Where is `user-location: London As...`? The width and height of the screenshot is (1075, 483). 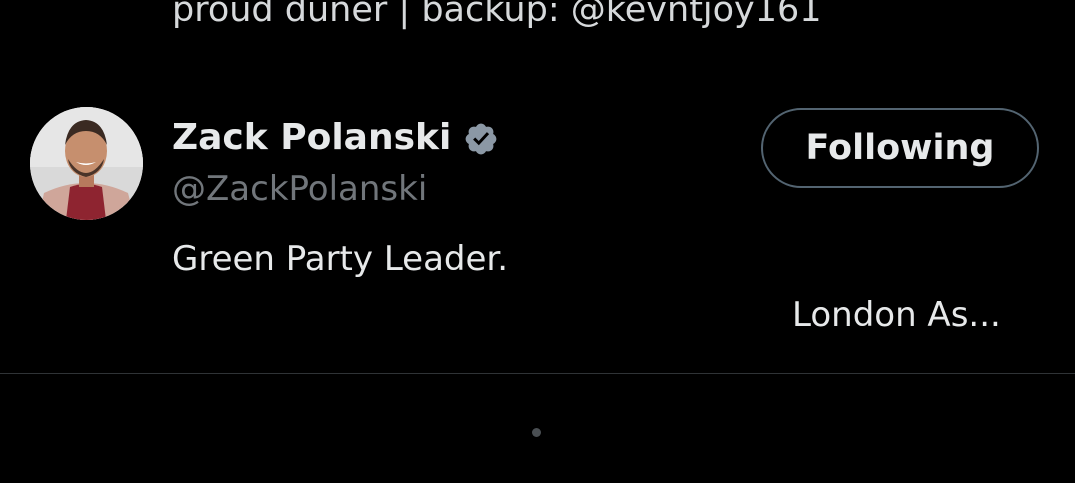
user-location: London As... is located at coordinates (896, 315).